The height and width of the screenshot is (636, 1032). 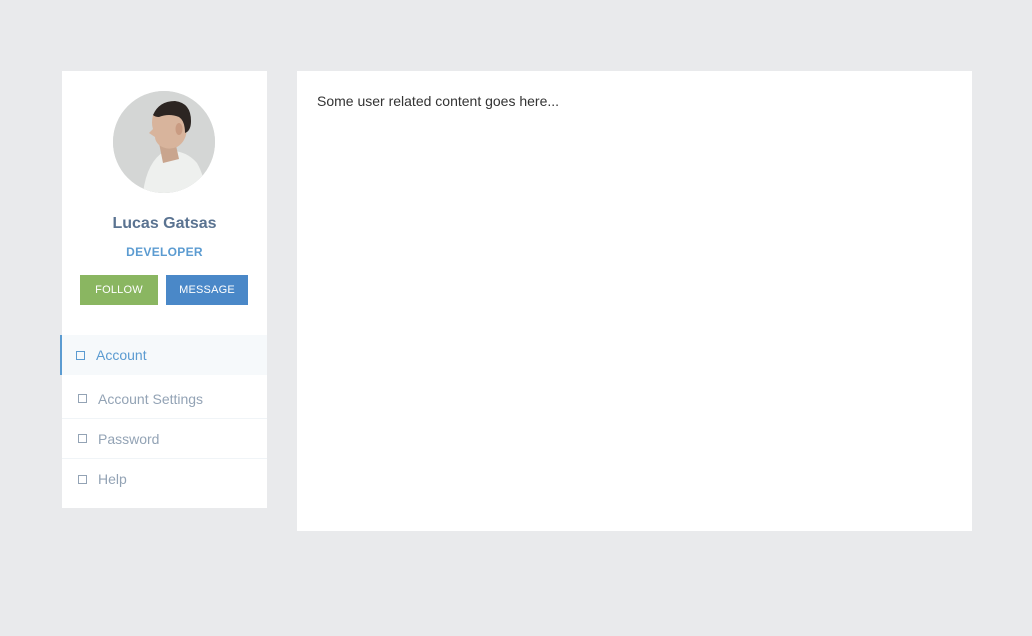 What do you see at coordinates (151, 398) in the screenshot?
I see `menu-item-label: Account Settings` at bounding box center [151, 398].